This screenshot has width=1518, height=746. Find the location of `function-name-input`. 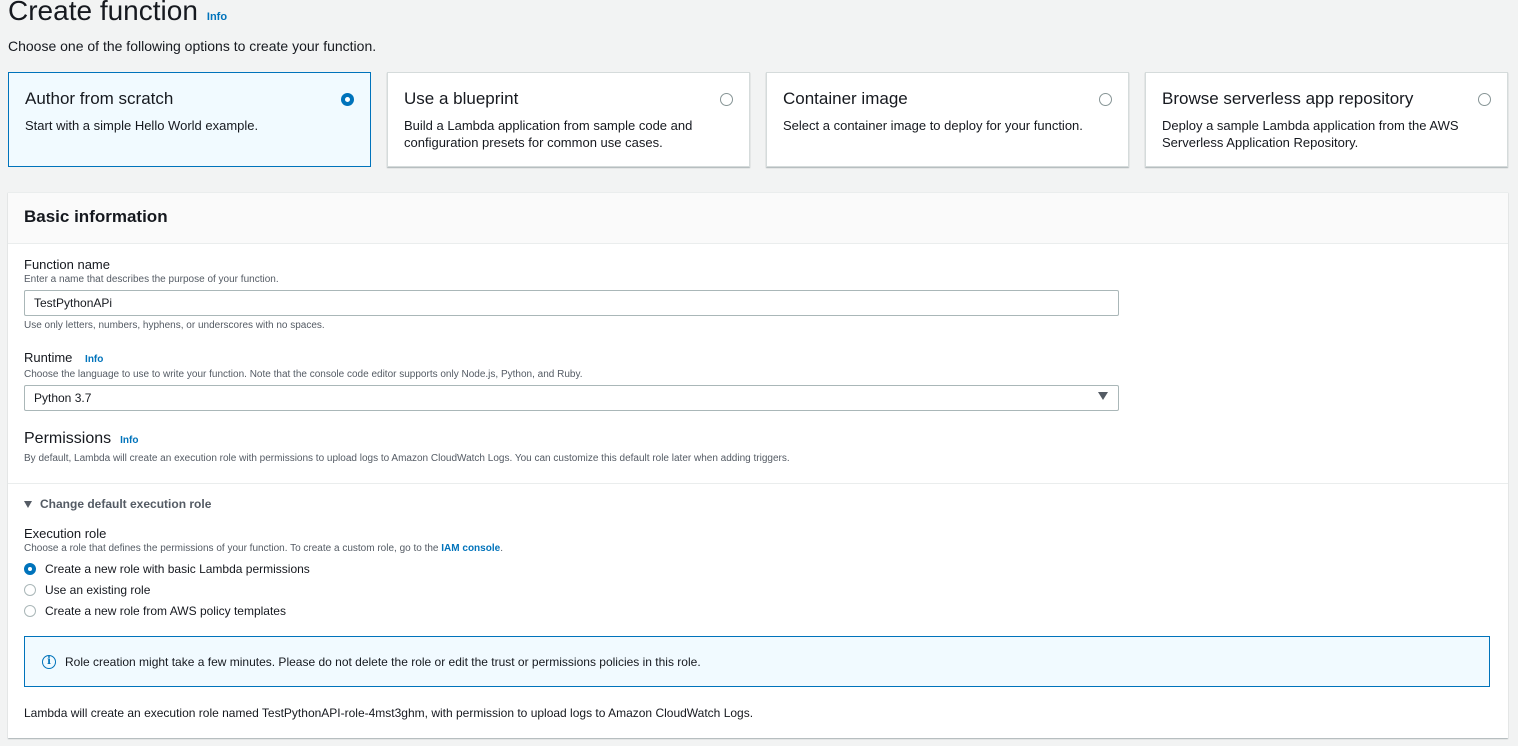

function-name-input is located at coordinates (571, 303).